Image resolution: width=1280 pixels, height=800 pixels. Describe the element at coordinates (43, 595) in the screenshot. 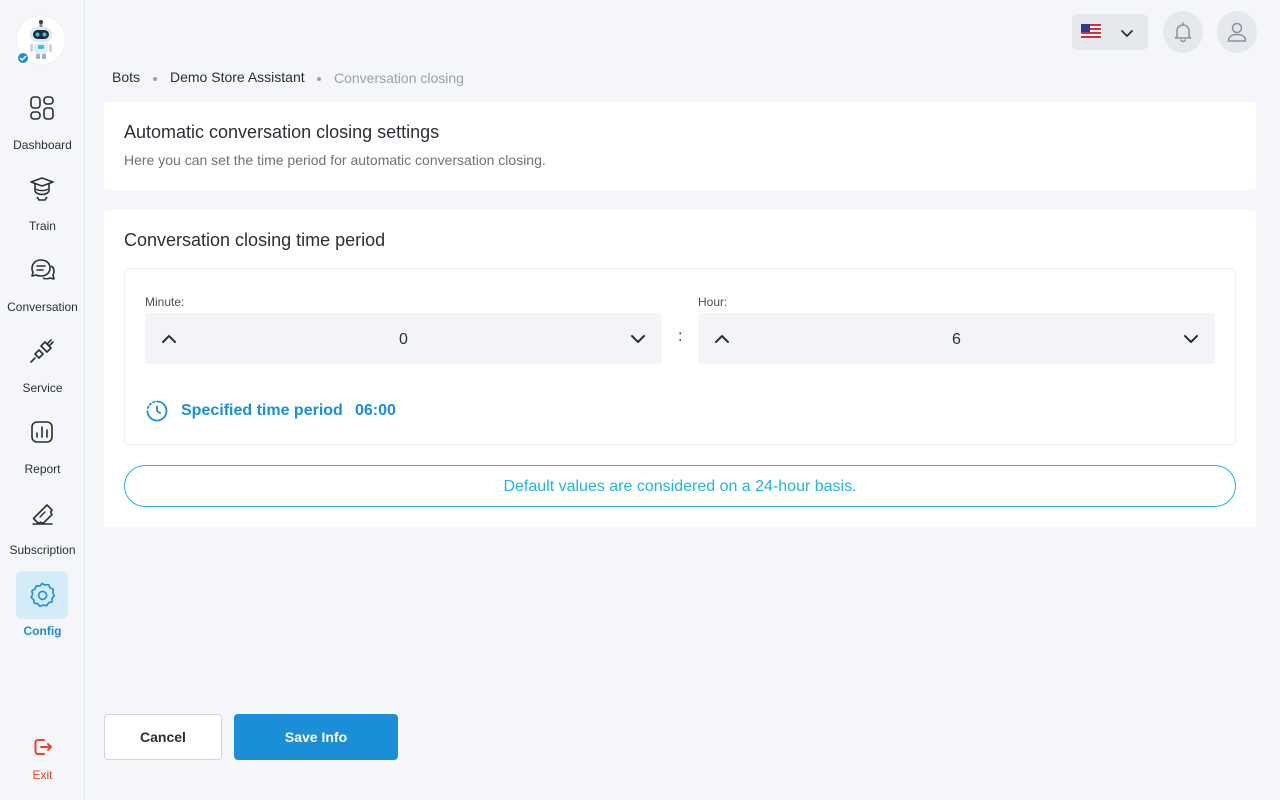

I see `gear-icon` at that location.